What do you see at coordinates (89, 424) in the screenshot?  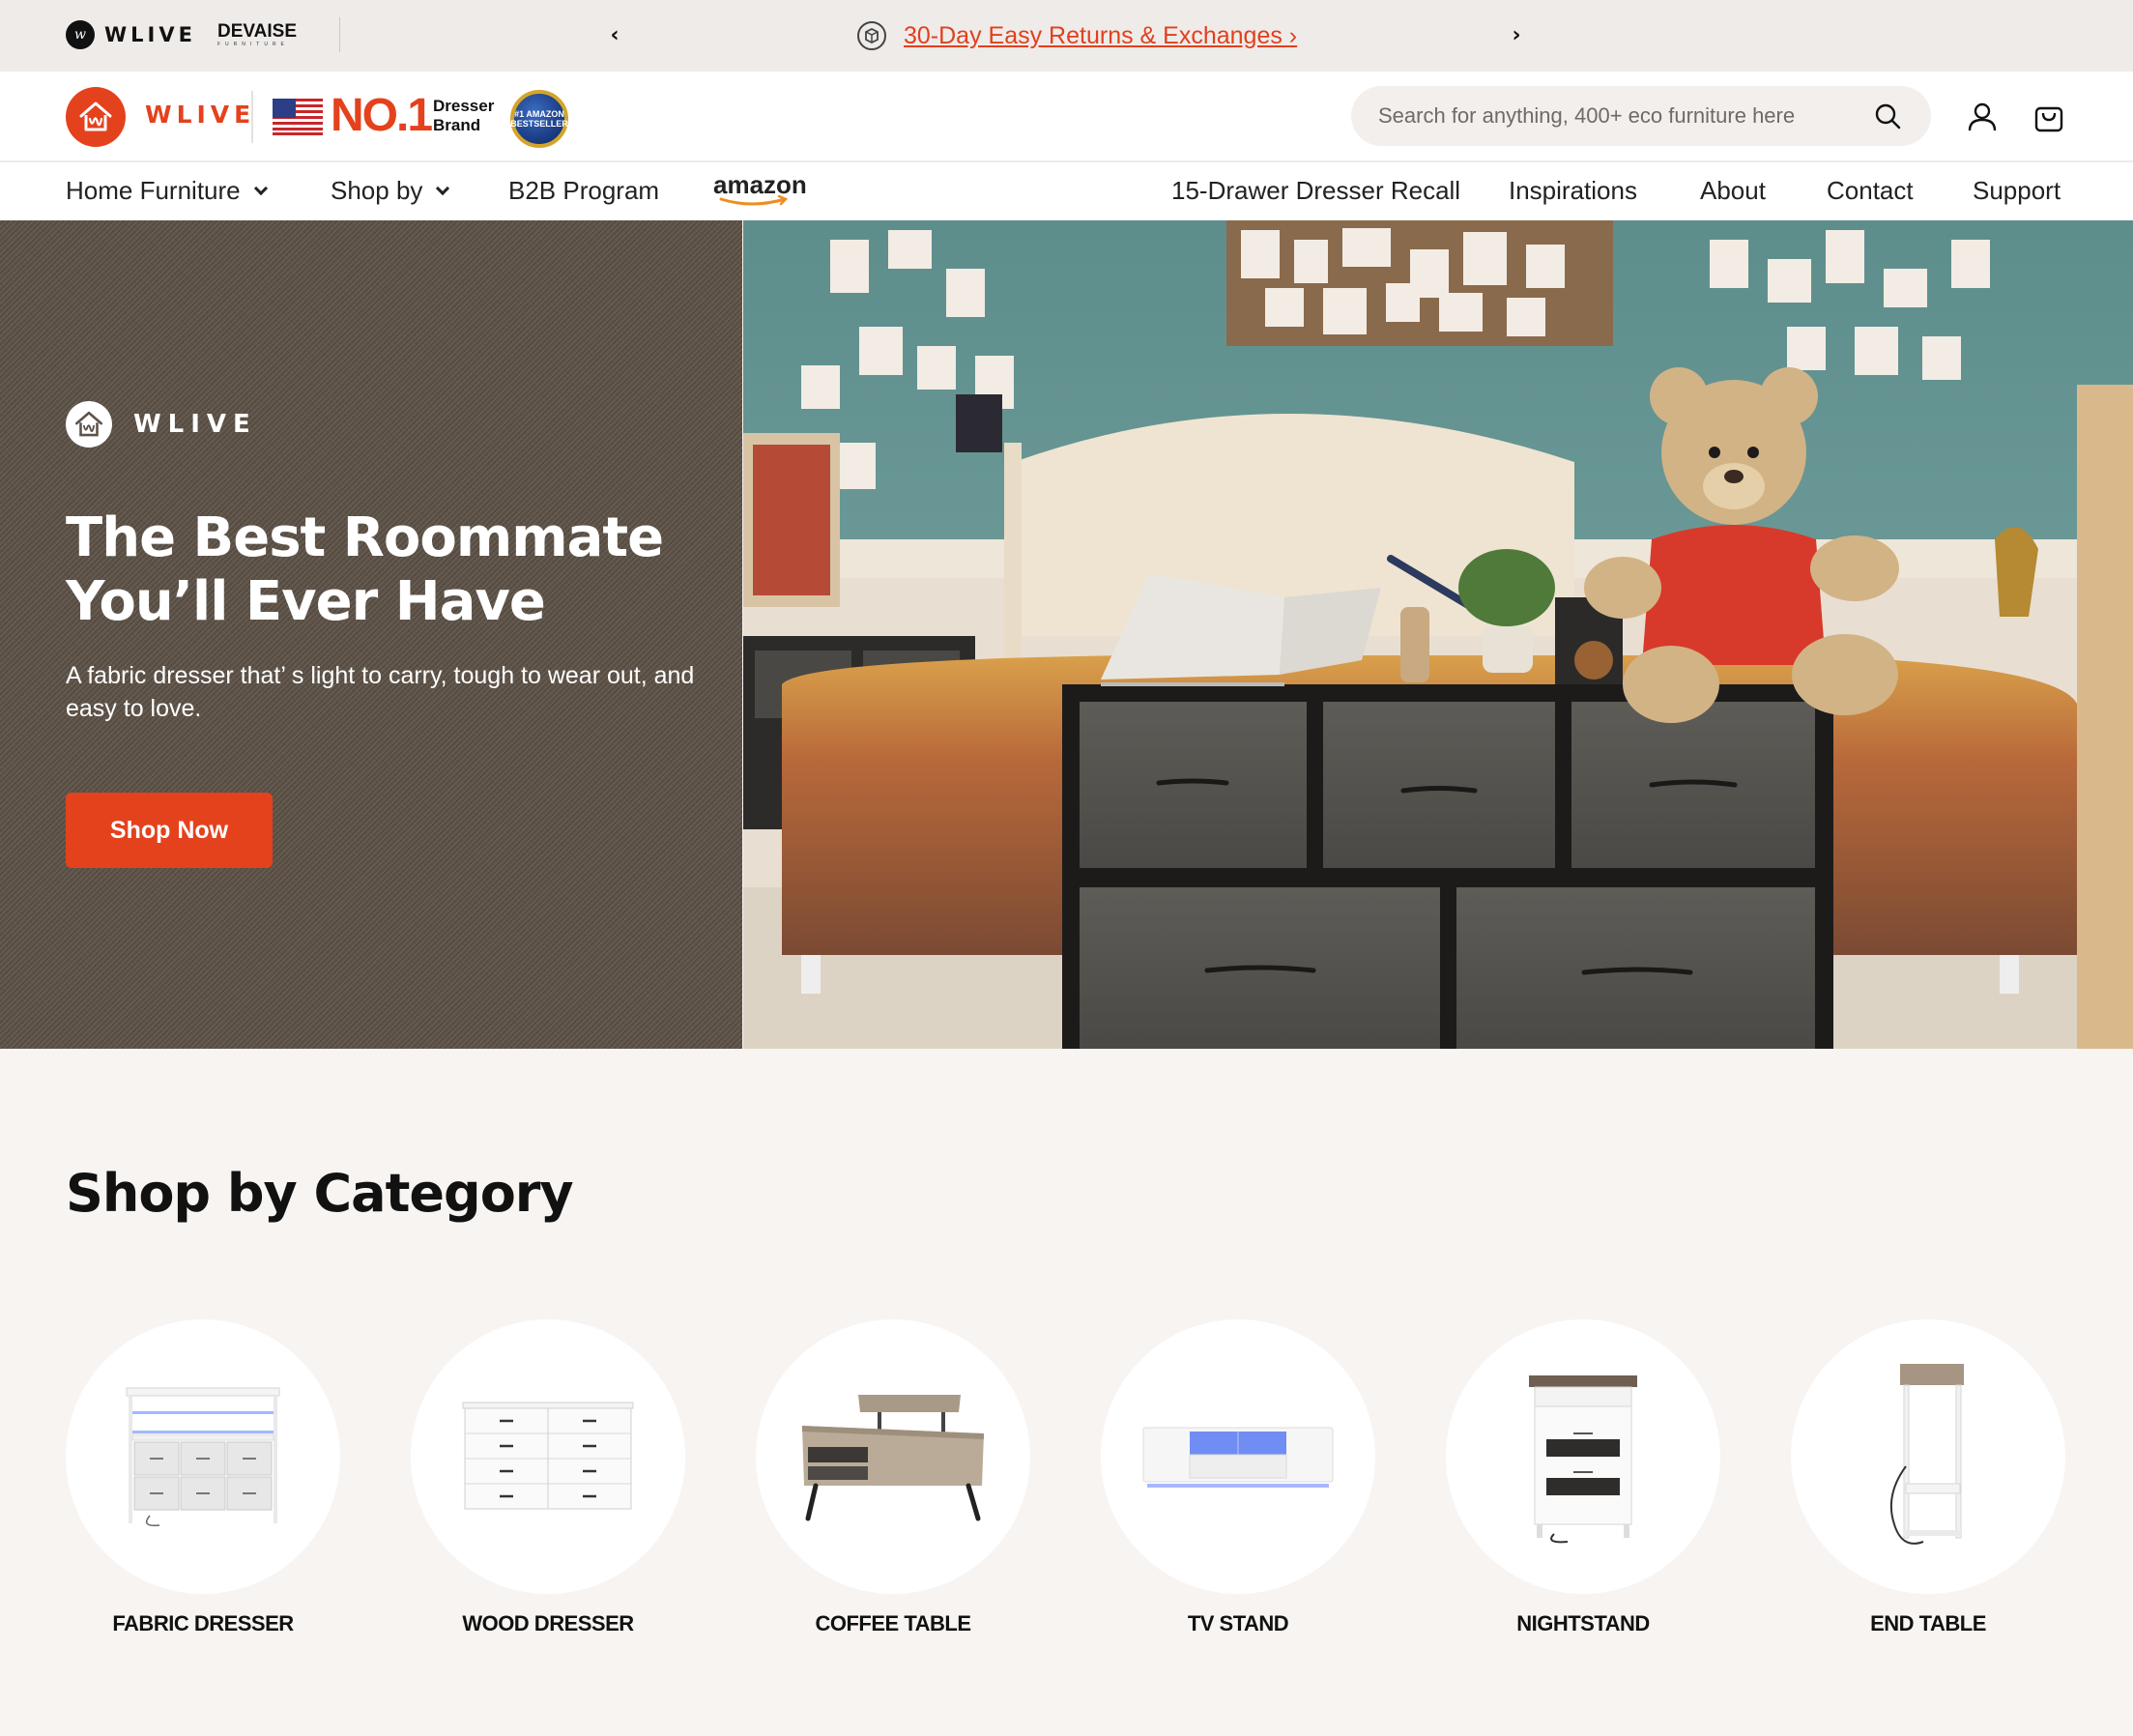 I see `house-logo-icon` at bounding box center [89, 424].